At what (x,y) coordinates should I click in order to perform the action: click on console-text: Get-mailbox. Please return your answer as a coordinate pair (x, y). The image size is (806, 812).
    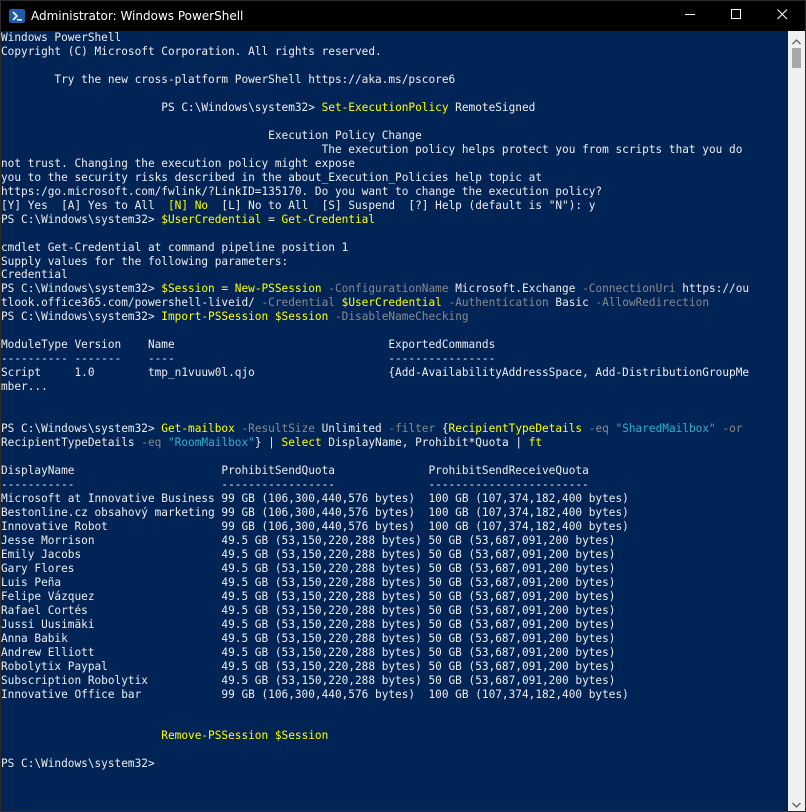
    Looking at the image, I should click on (198, 429).